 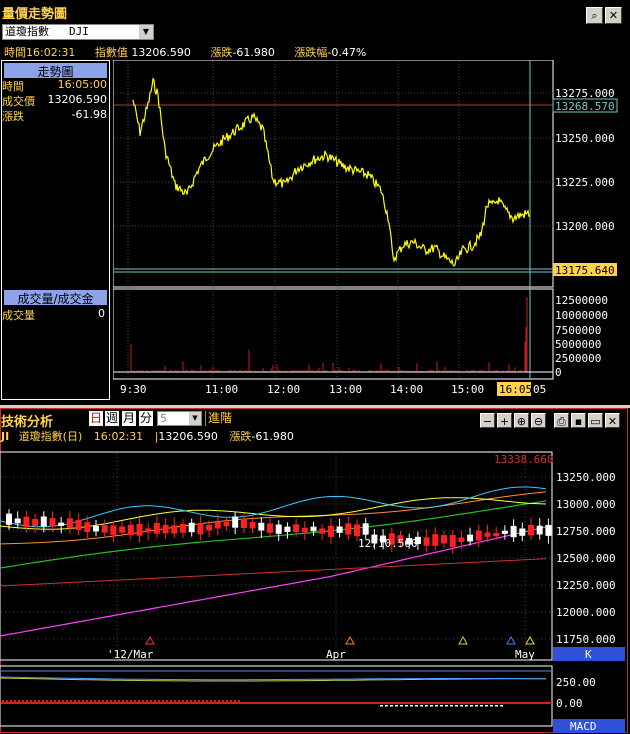 I want to click on low-label: 12710.560, so click(x=388, y=543).